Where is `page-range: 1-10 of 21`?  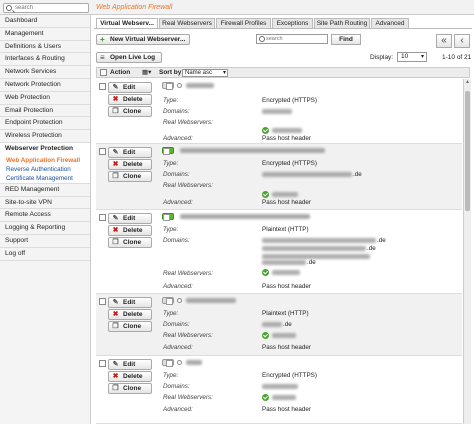
page-range: 1-10 of 21 is located at coordinates (457, 57).